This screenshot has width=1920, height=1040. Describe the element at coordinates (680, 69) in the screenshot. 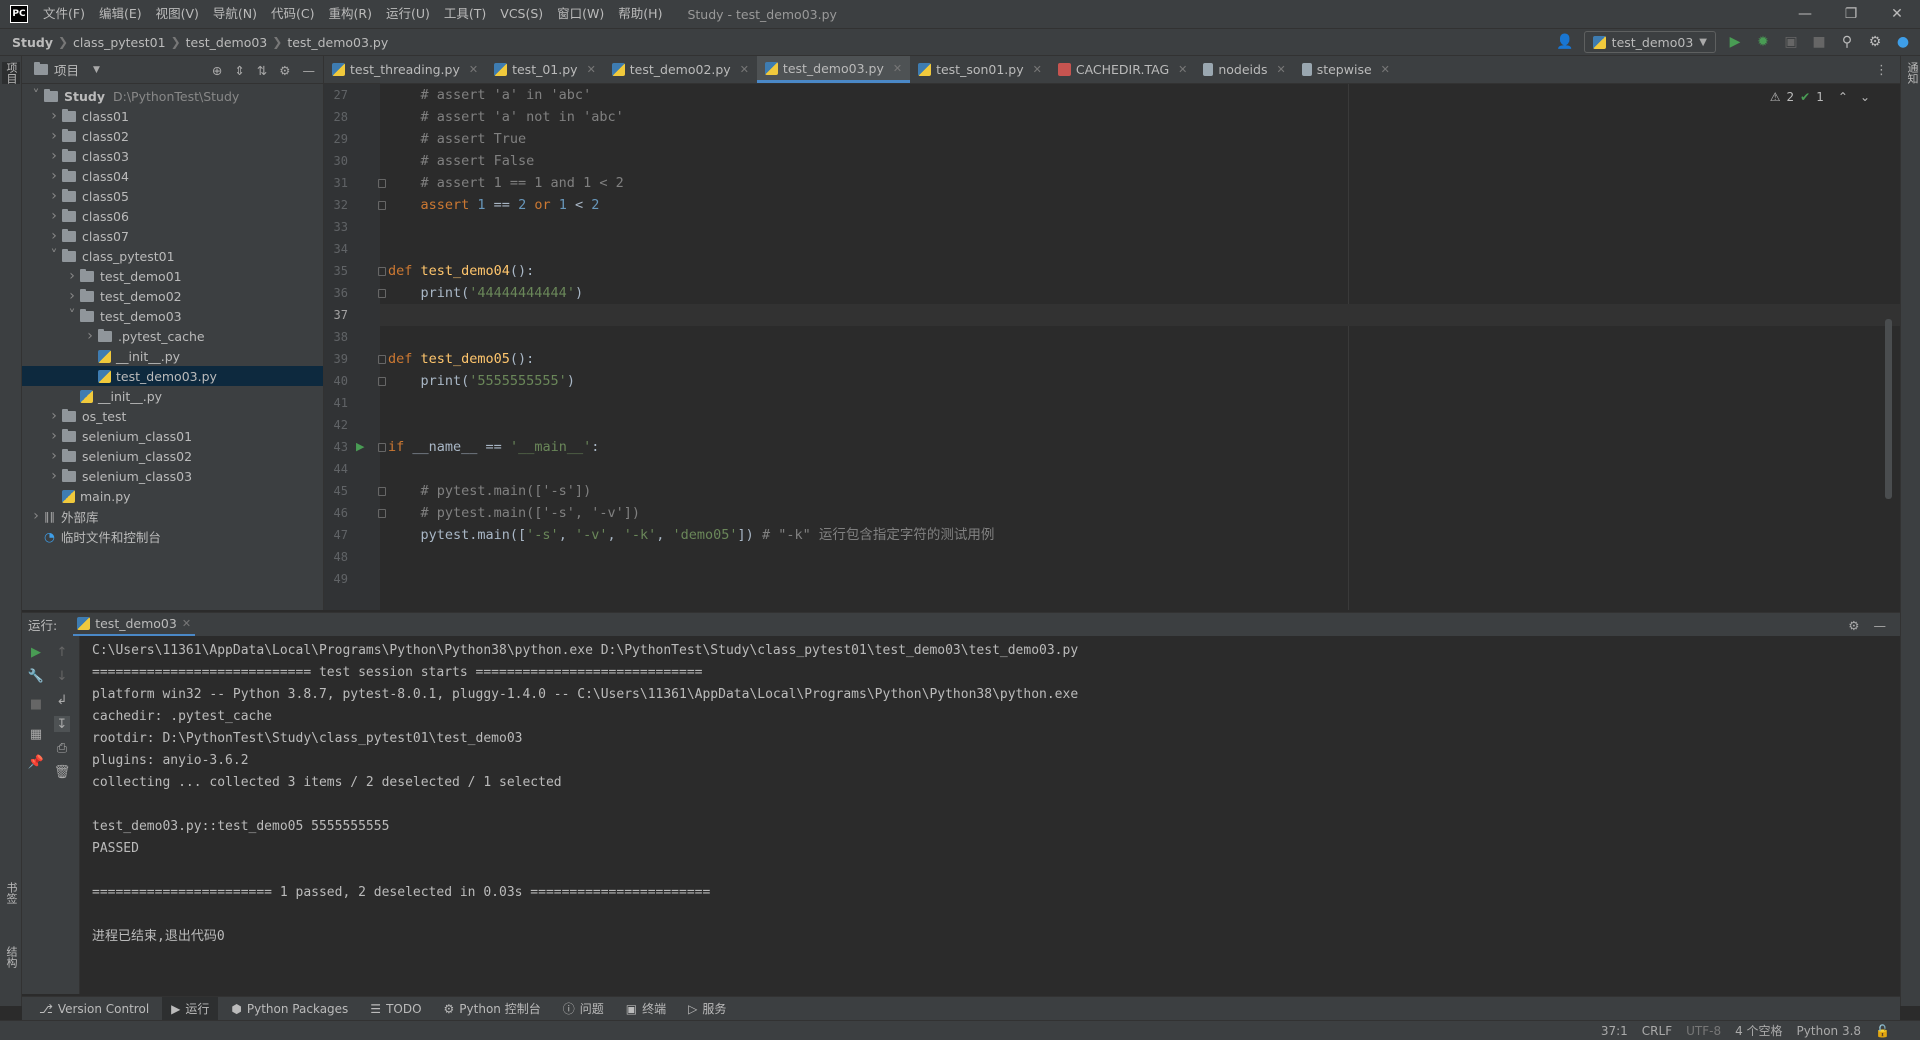

I see `editor-tab: test_demo02.py ✕` at that location.